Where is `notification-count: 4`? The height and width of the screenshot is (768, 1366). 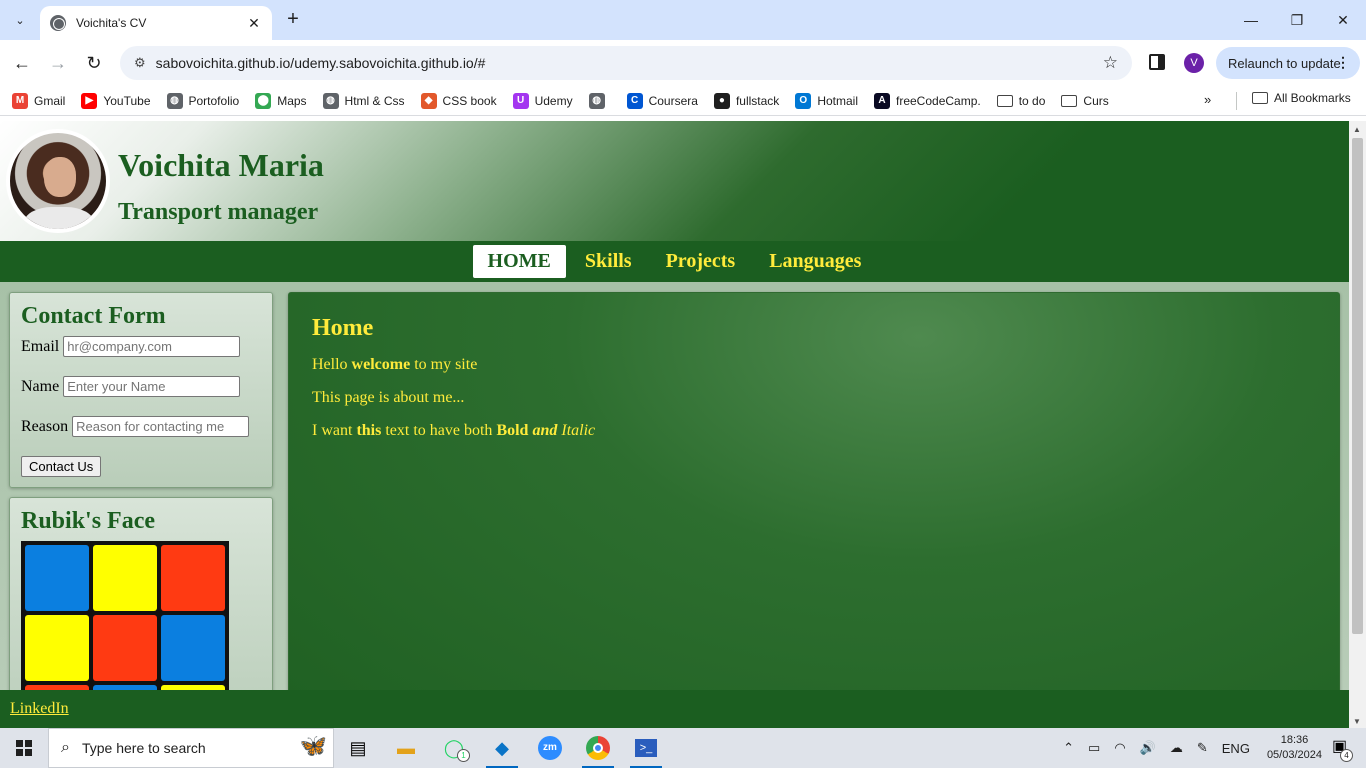
notification-count: 4 is located at coordinates (1346, 755).